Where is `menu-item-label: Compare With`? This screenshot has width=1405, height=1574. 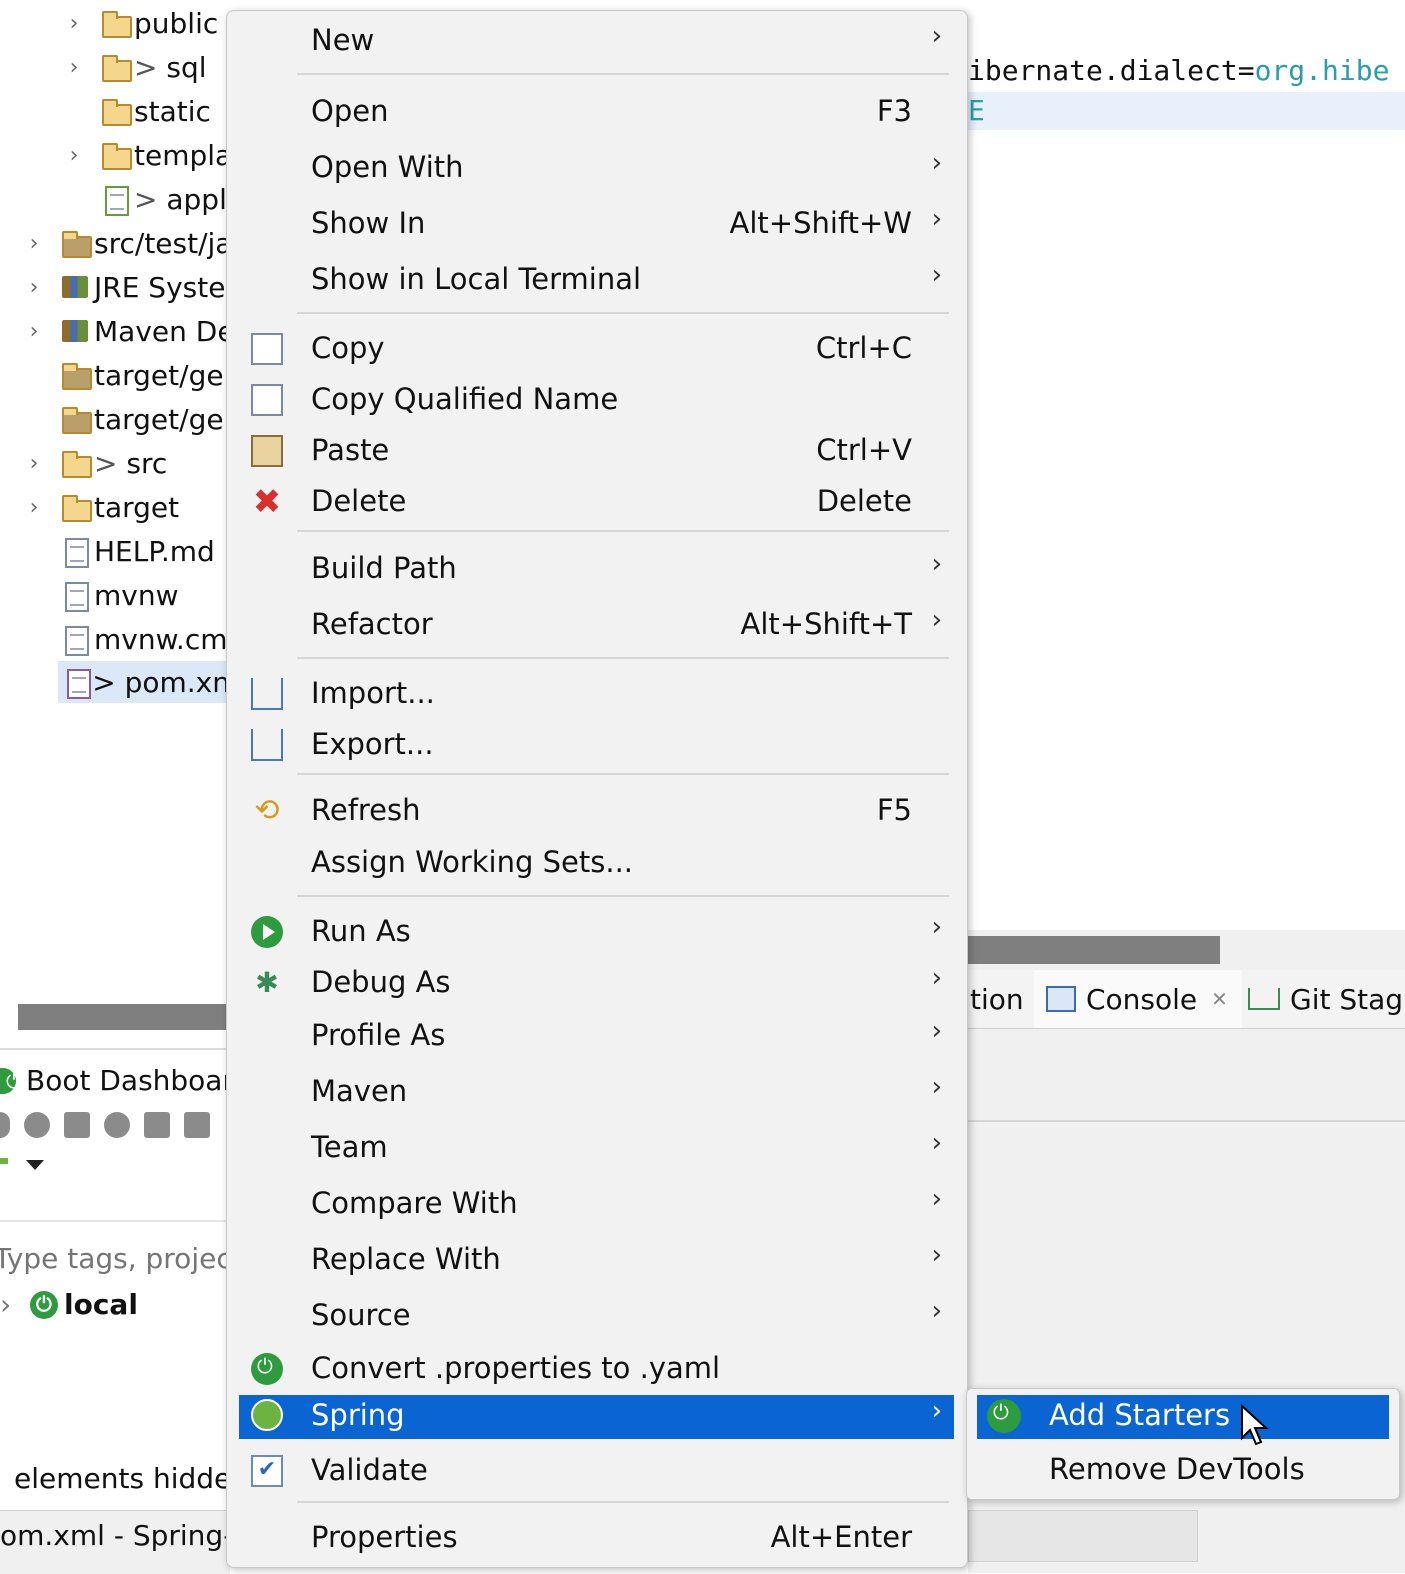 menu-item-label: Compare With is located at coordinates (414, 1203).